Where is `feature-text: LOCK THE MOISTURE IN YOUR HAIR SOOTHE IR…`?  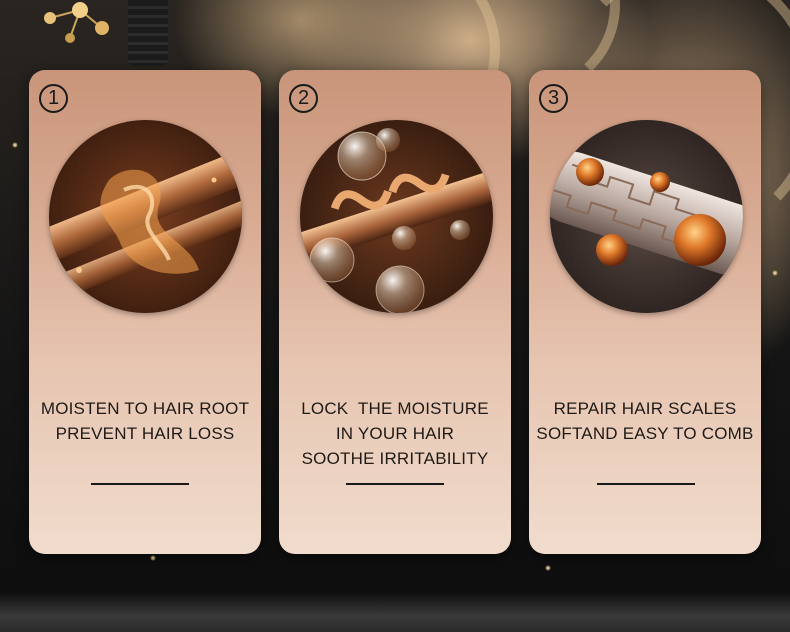 feature-text: LOCK THE MOISTURE IN YOUR HAIR SOOTHE IR… is located at coordinates (395, 433).